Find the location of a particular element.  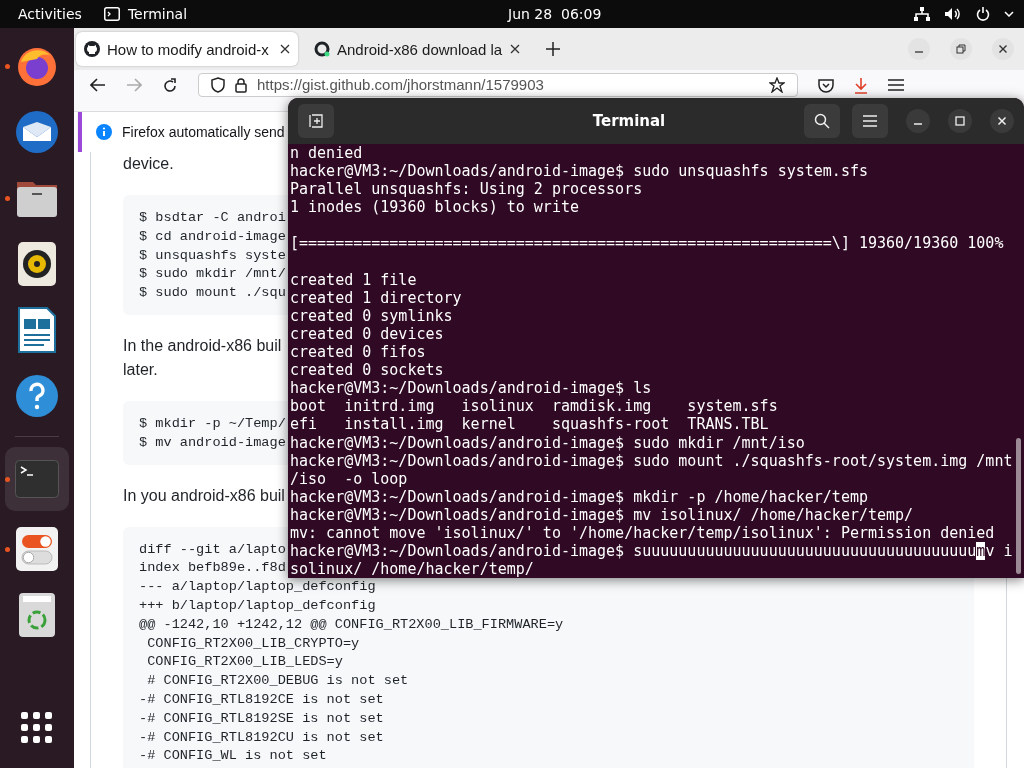

menu-button is located at coordinates (870, 121).